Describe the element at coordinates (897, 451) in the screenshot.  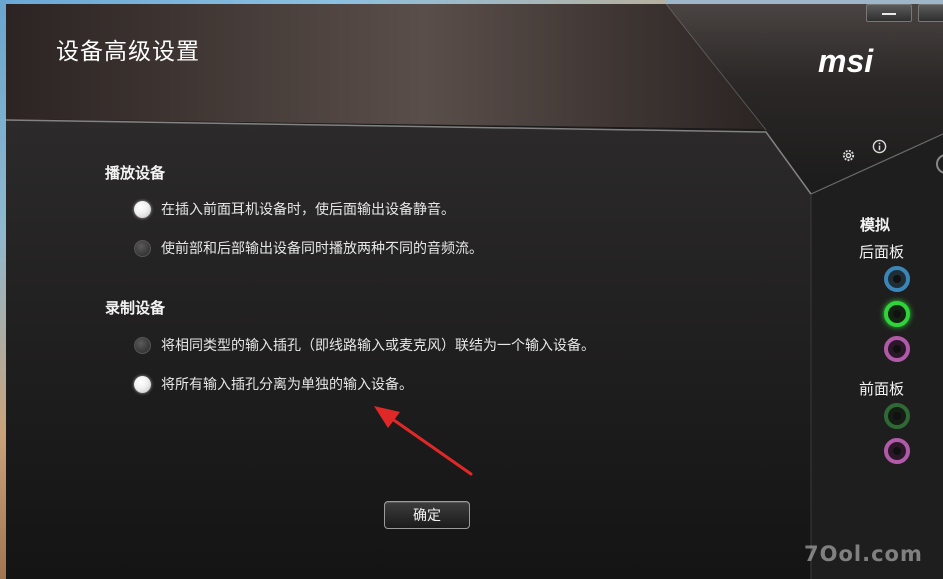
I see `front-jack-mic` at that location.